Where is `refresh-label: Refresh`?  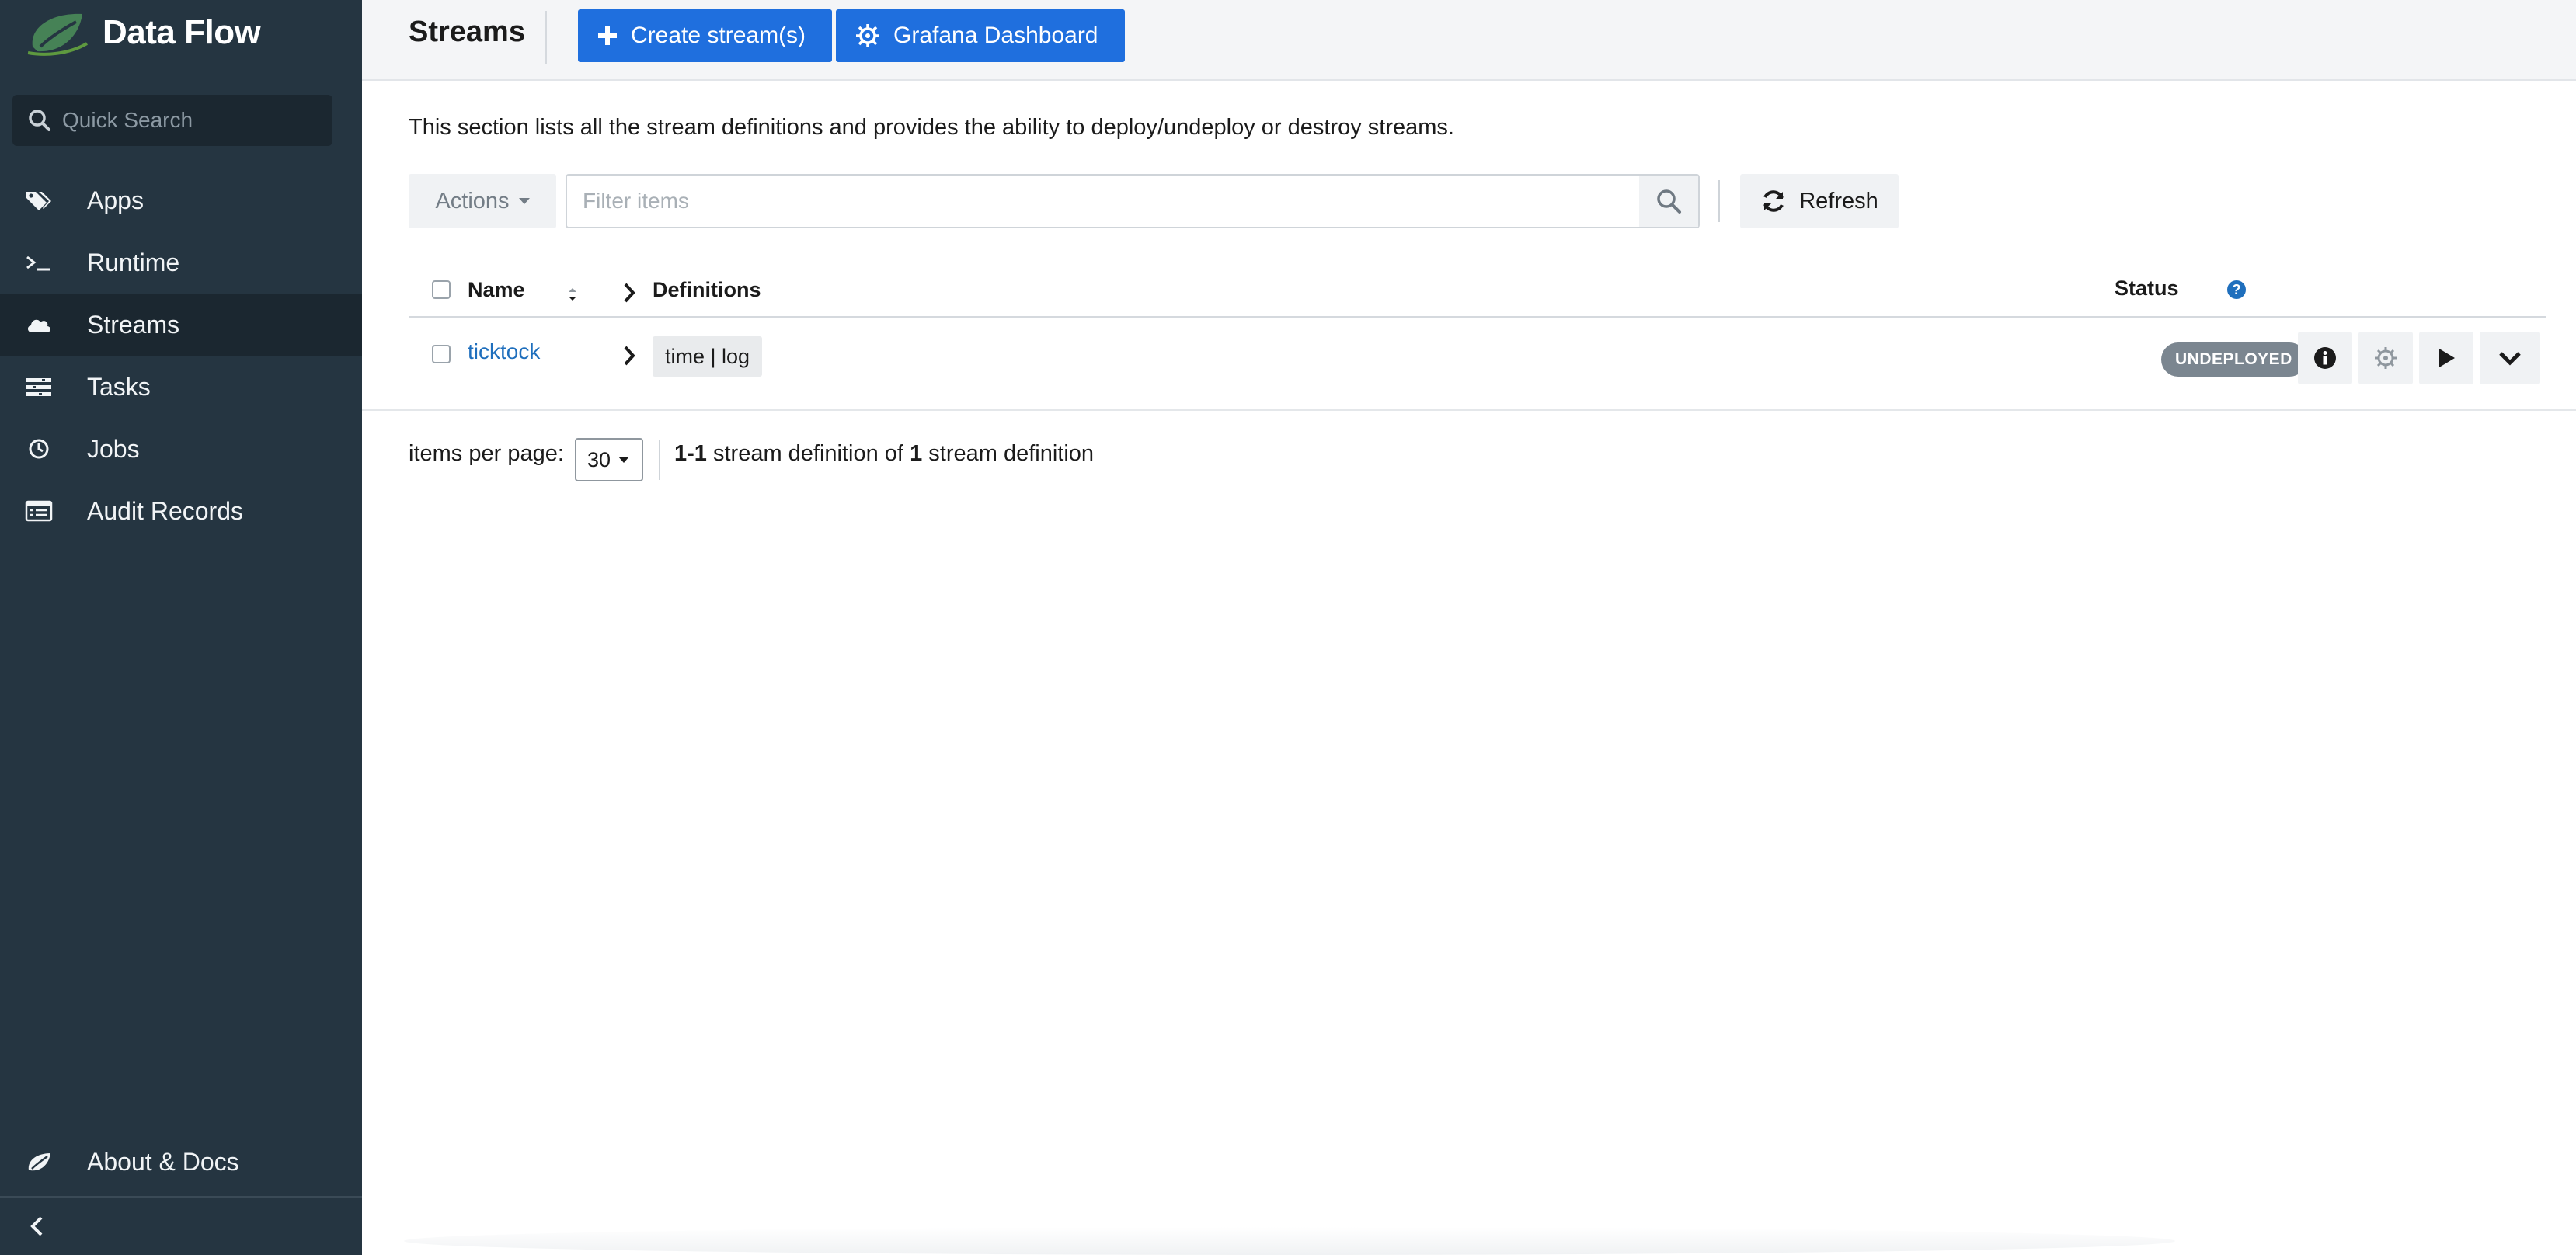 refresh-label: Refresh is located at coordinates (1838, 201).